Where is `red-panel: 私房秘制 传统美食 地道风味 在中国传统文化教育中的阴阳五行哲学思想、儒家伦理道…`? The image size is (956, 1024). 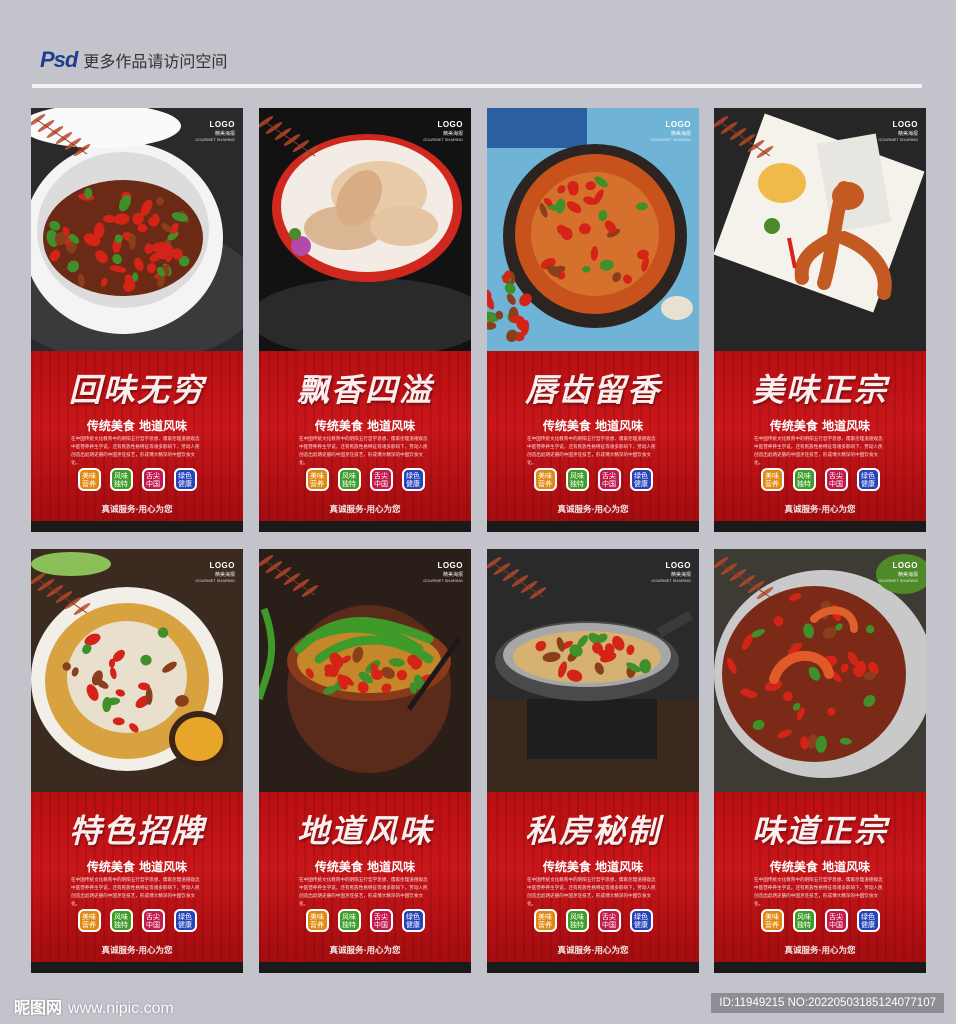
red-panel: 私房秘制 传统美食 地道风味 在中国传统文化教育中的阴阳五行哲学思想、儒家伦理道… is located at coordinates (593, 877).